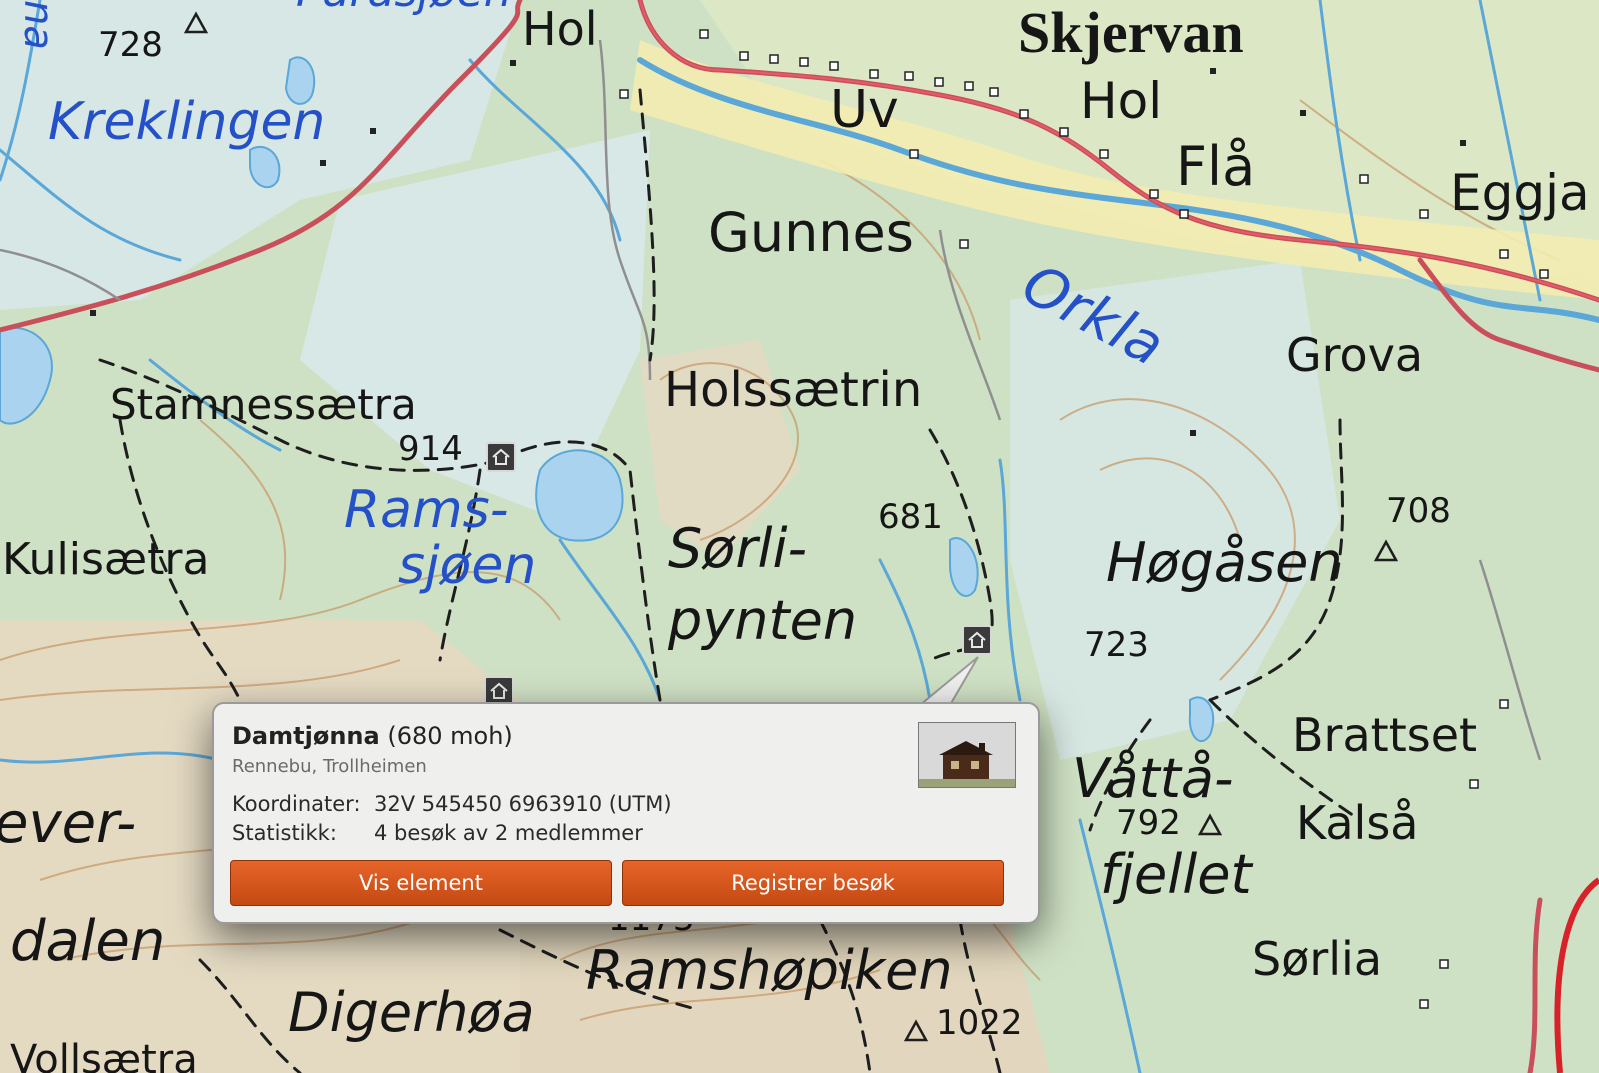 The image size is (1599, 1073). I want to click on coordinates-value: 32V 545450 6963910 (UTM), so click(523, 804).